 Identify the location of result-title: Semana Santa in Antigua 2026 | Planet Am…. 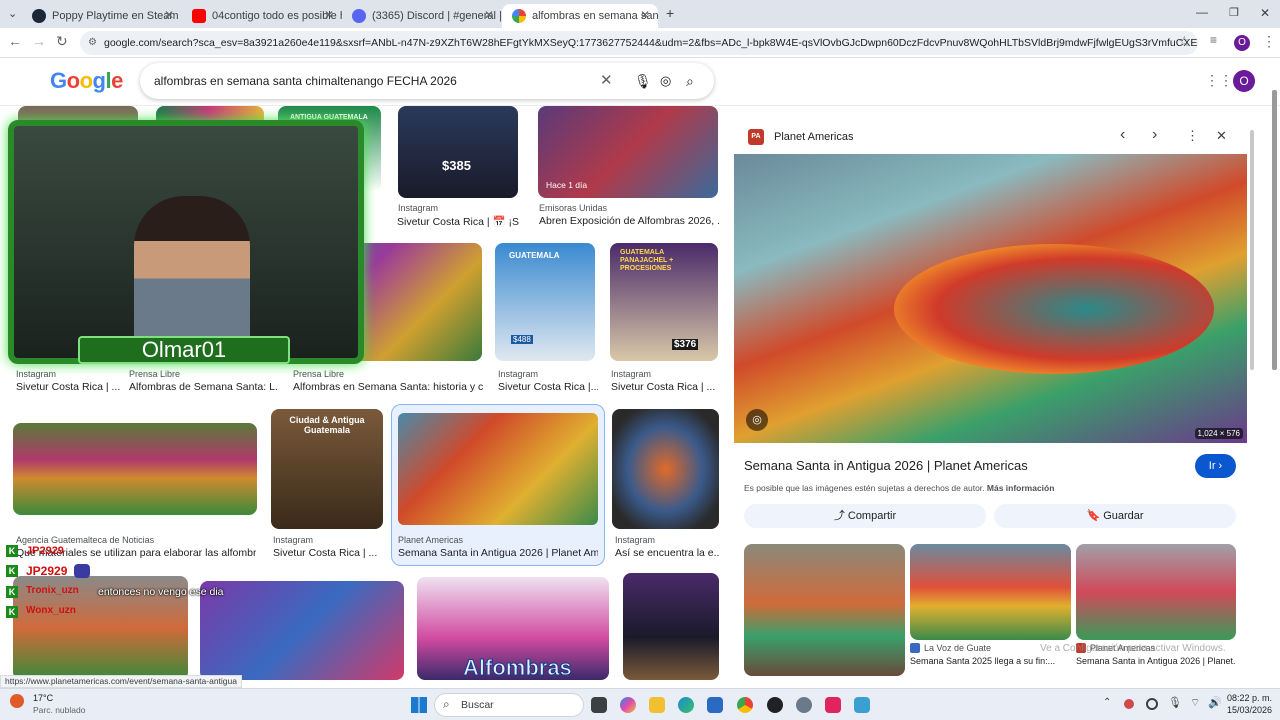
(498, 553).